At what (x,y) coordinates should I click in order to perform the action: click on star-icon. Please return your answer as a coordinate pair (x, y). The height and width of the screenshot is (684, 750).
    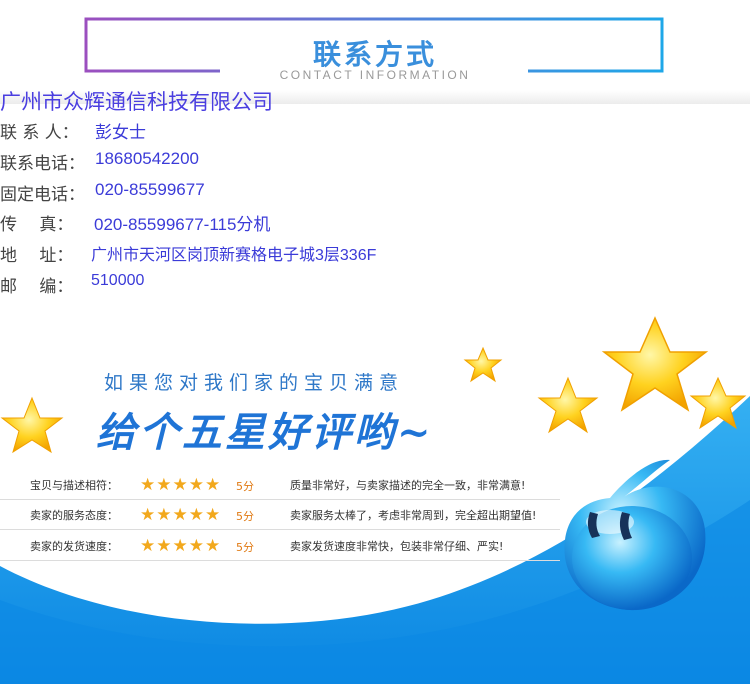
    Looking at the image, I should click on (32, 425).